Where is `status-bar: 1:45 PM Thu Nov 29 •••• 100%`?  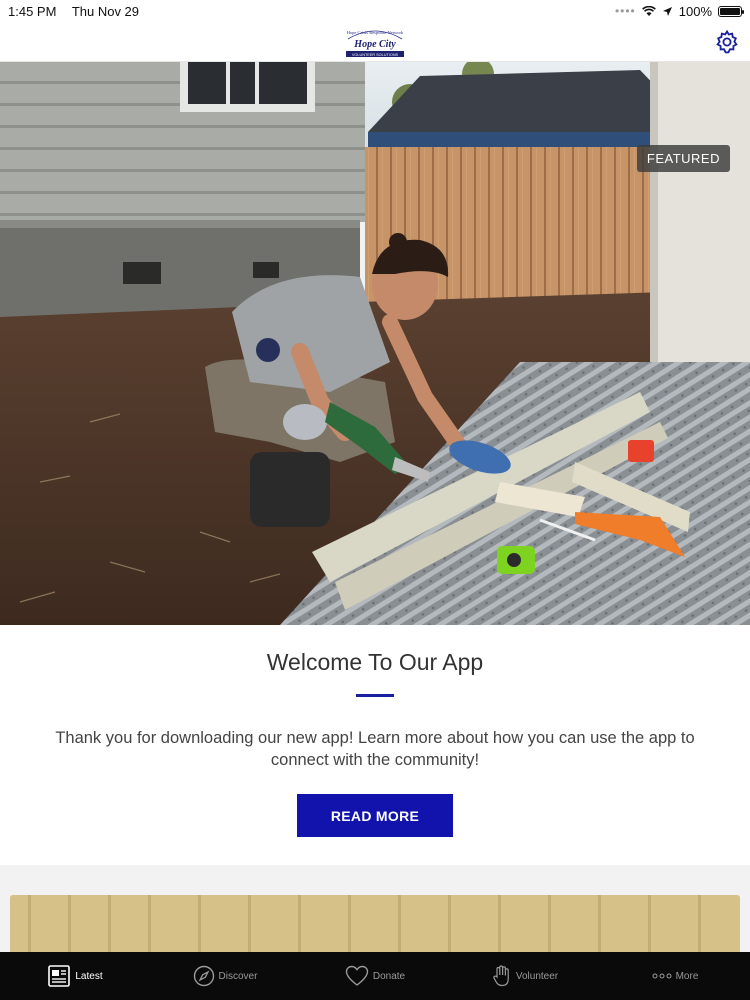 status-bar: 1:45 PM Thu Nov 29 •••• 100% is located at coordinates (375, 11).